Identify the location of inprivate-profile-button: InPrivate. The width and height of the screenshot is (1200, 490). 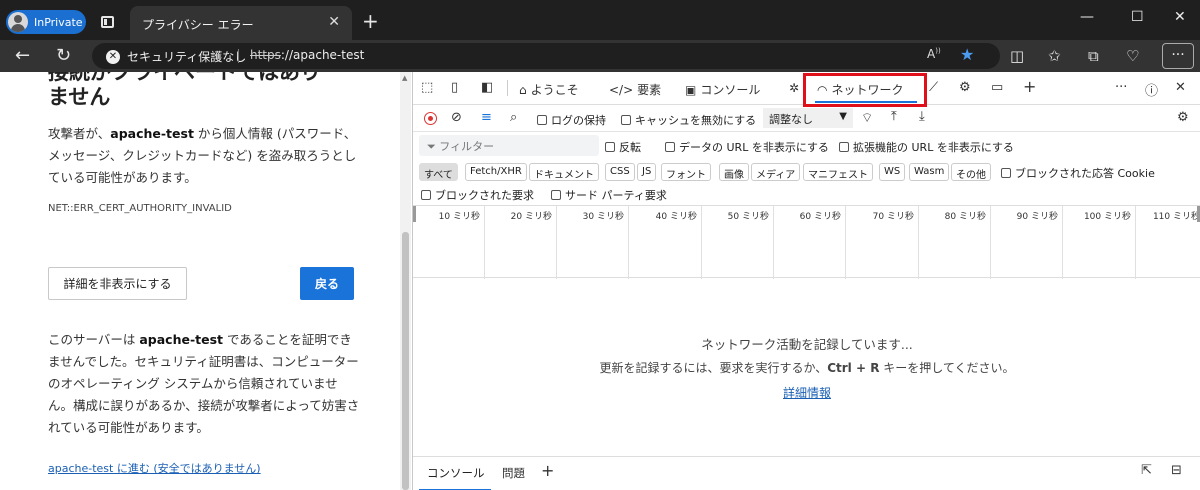
(46, 22).